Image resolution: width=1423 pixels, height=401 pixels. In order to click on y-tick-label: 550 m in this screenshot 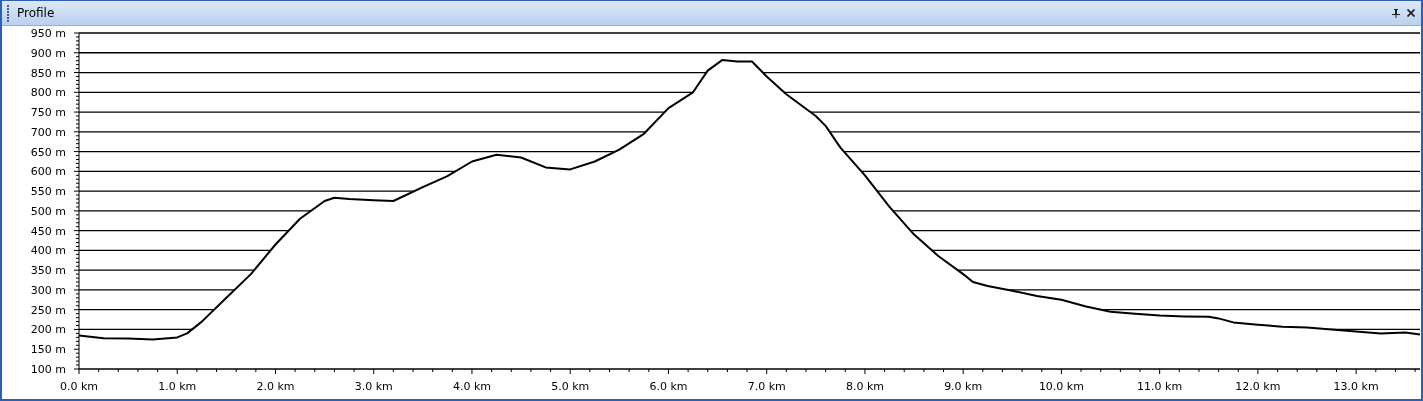, I will do `click(48, 192)`.